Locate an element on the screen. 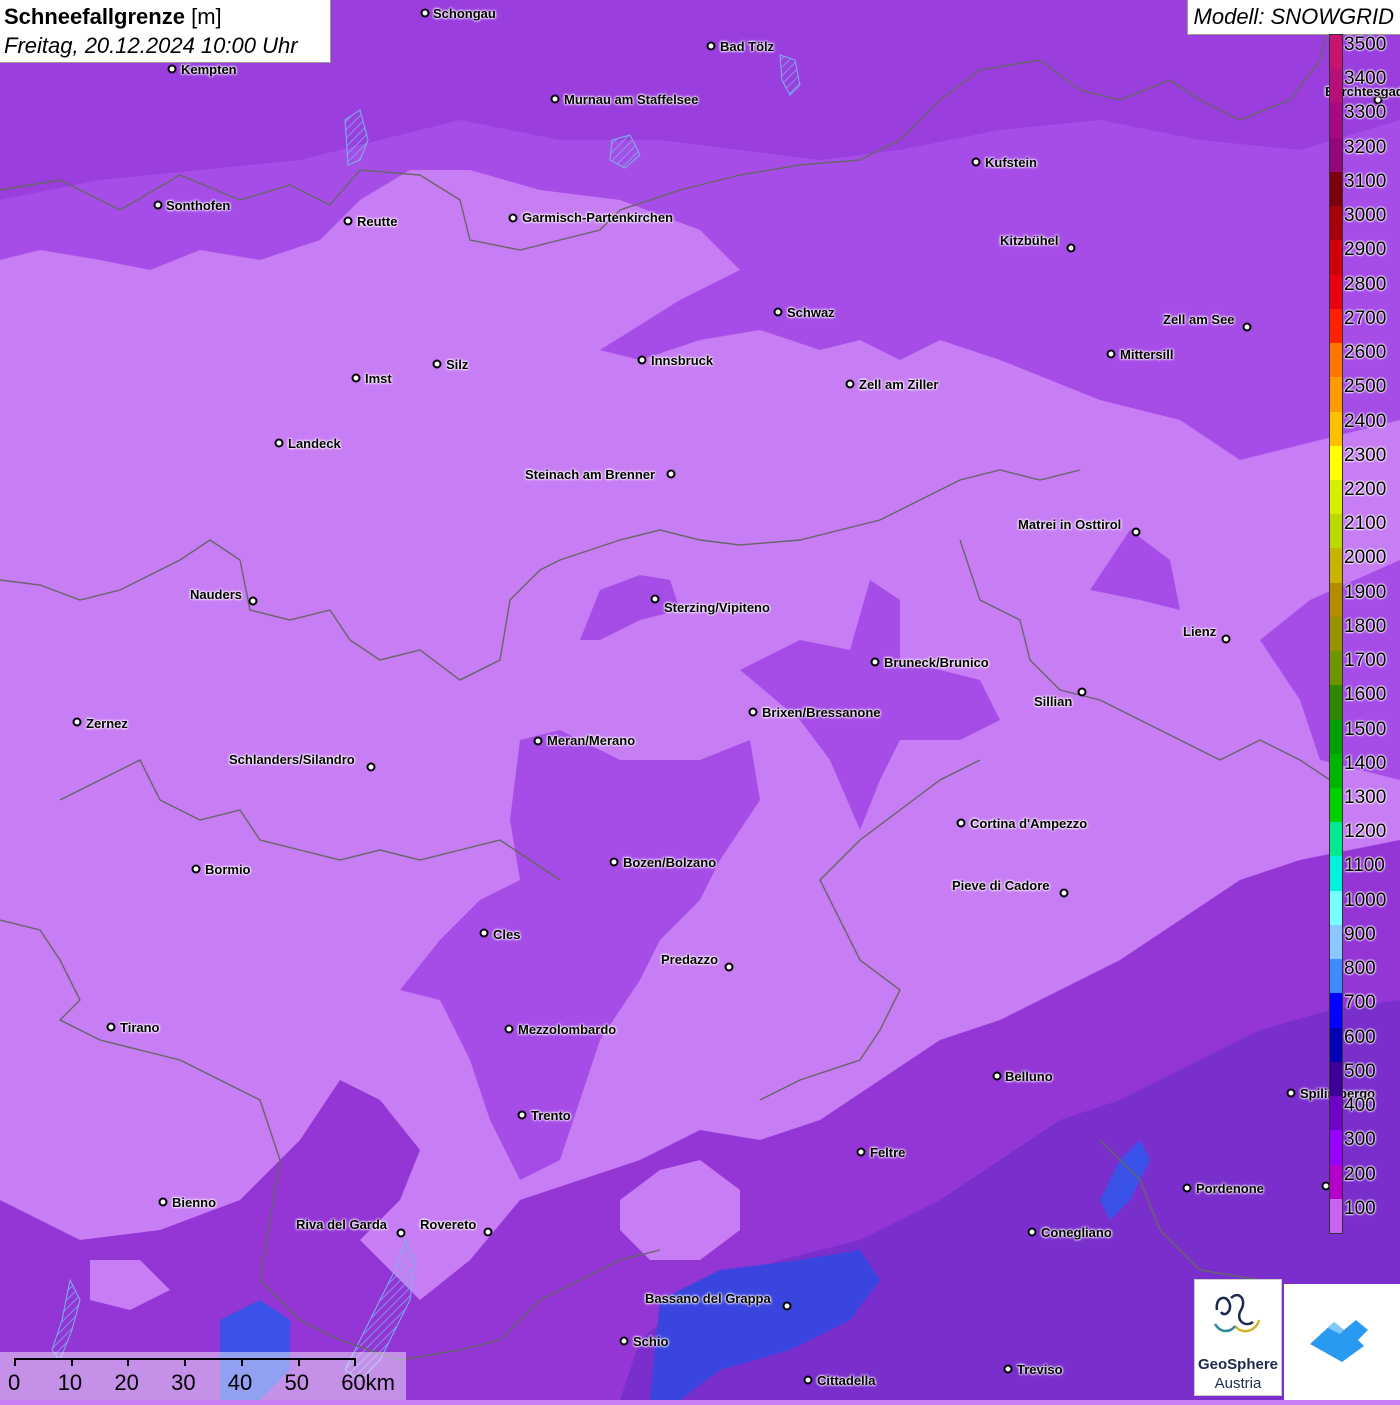  legend-label: 3200 is located at coordinates (1365, 147).